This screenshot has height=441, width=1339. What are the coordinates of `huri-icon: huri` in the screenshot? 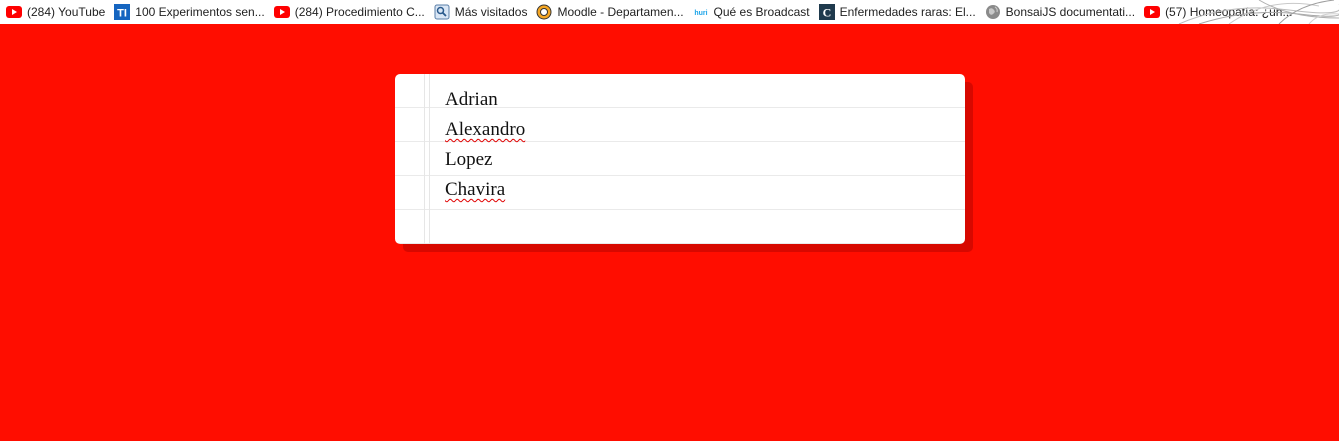 It's located at (701, 12).